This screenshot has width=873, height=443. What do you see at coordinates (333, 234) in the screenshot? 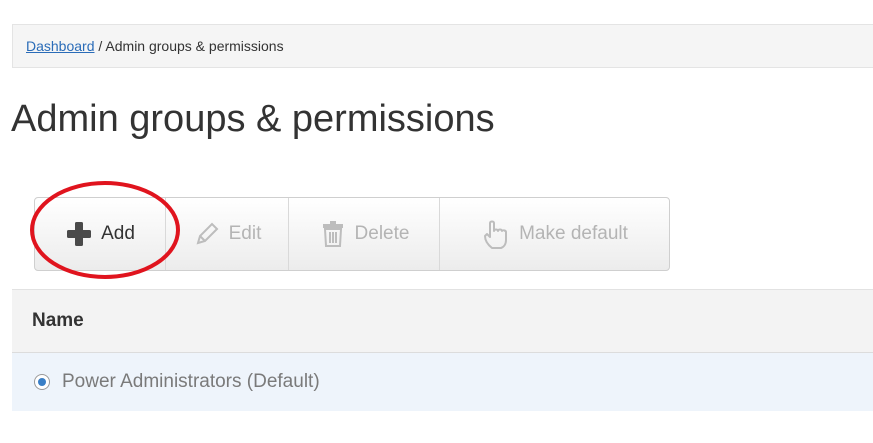
I see `trash-icon` at bounding box center [333, 234].